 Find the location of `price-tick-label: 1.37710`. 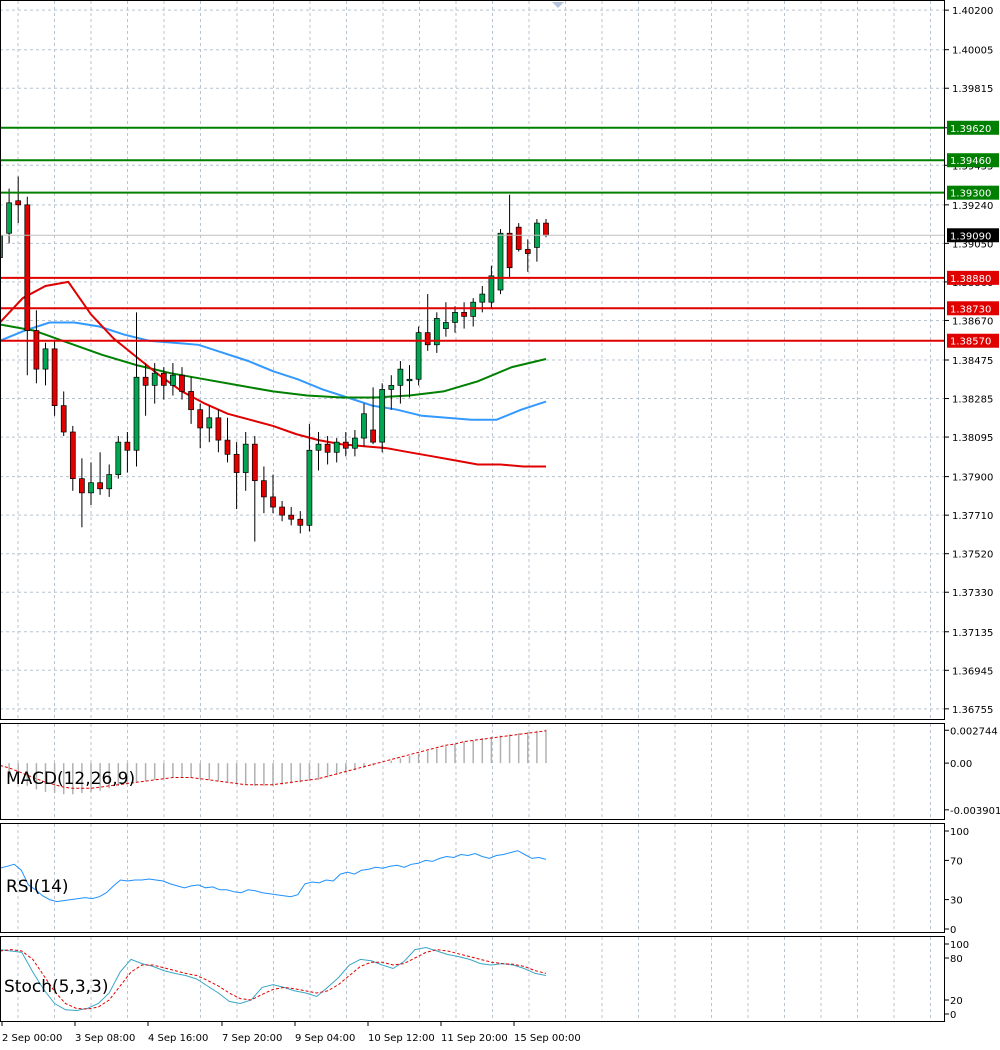

price-tick-label: 1.37710 is located at coordinates (972, 516).